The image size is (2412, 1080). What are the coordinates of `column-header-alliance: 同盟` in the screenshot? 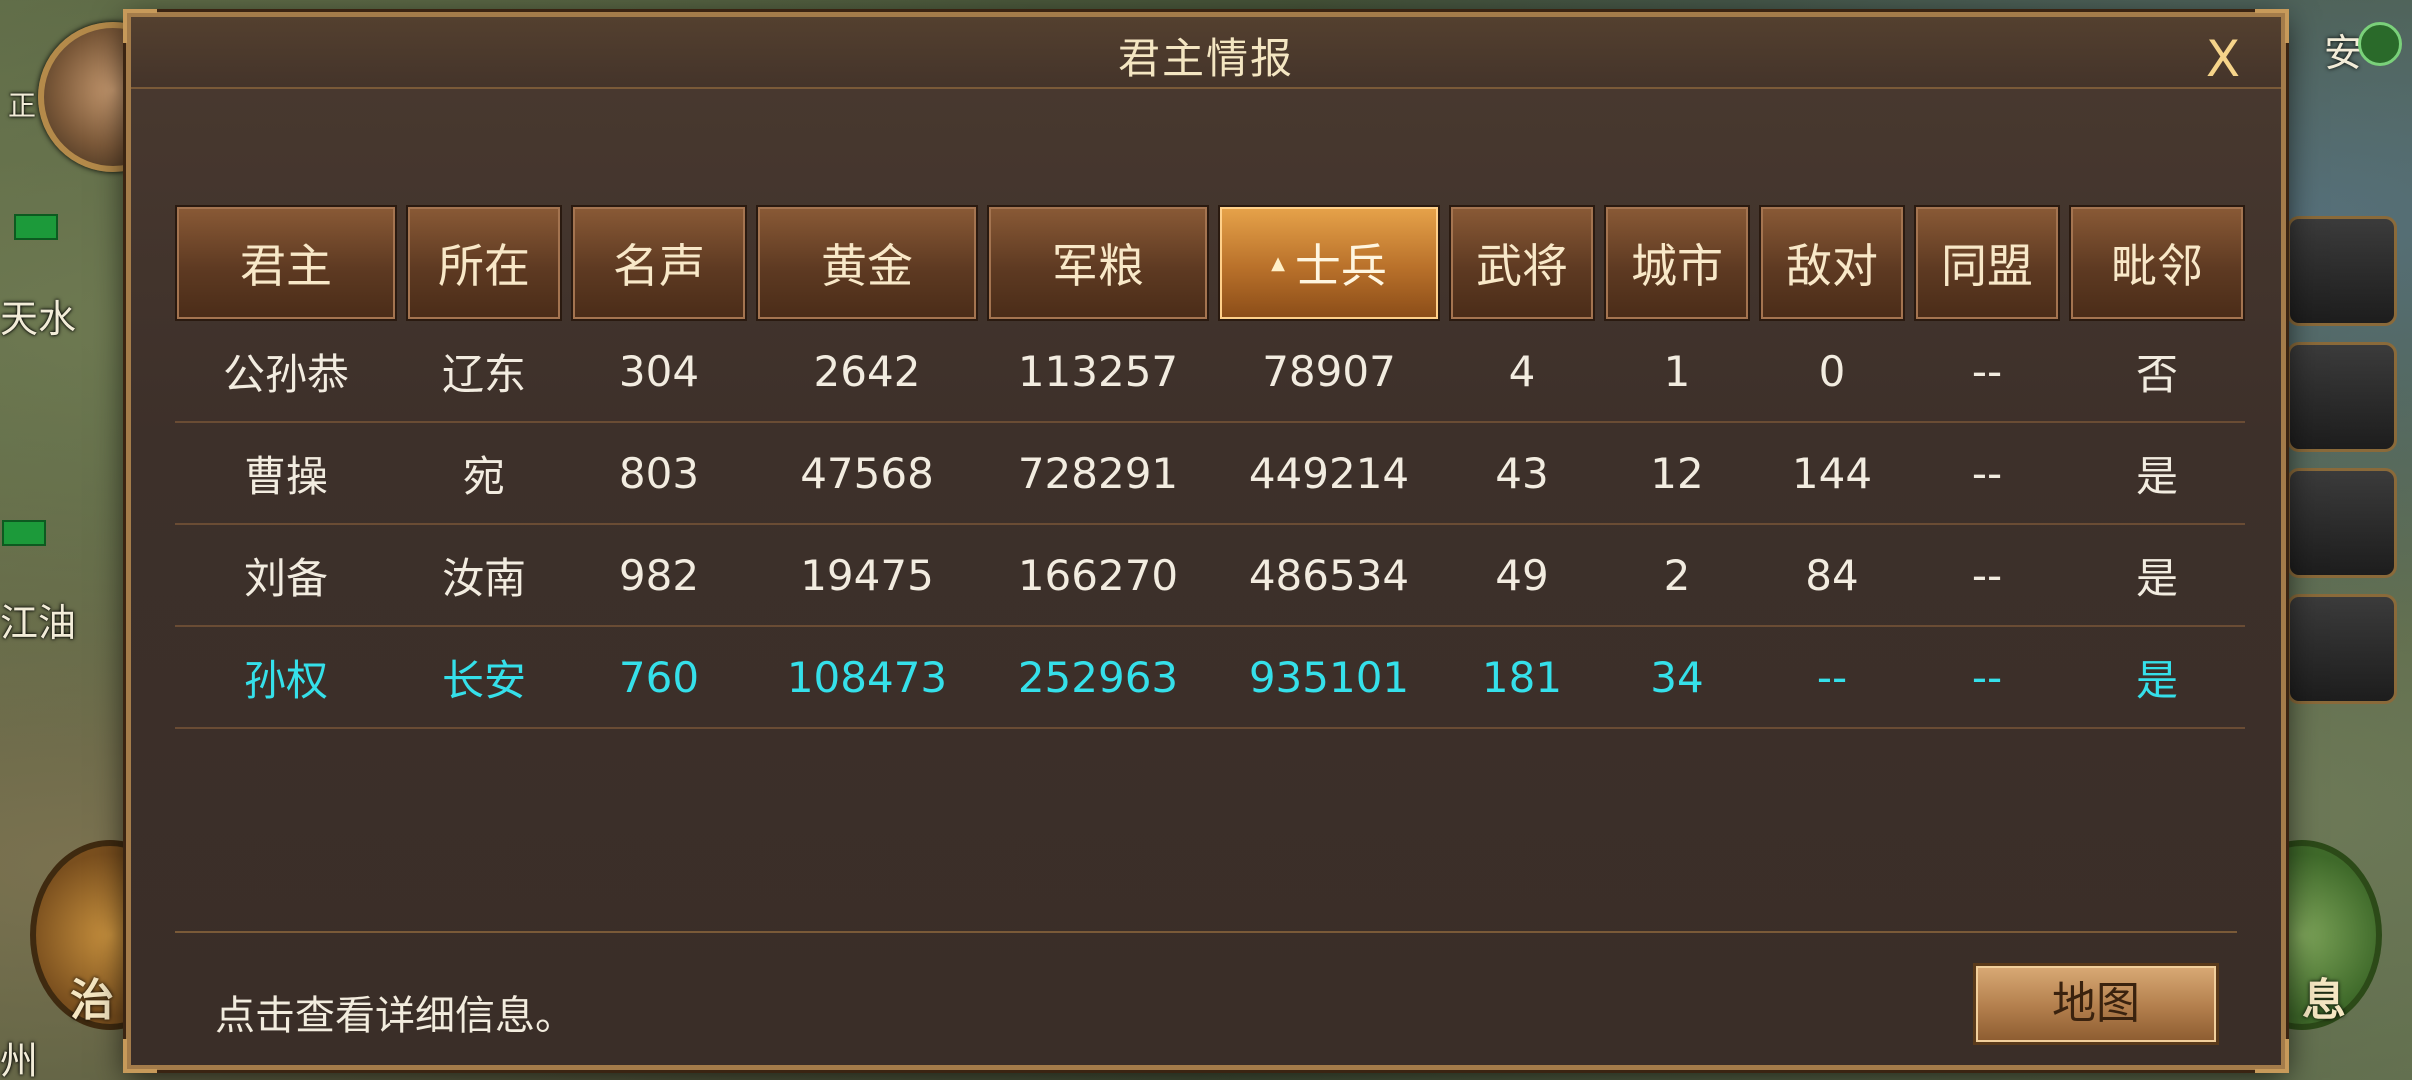 It's located at (1987, 263).